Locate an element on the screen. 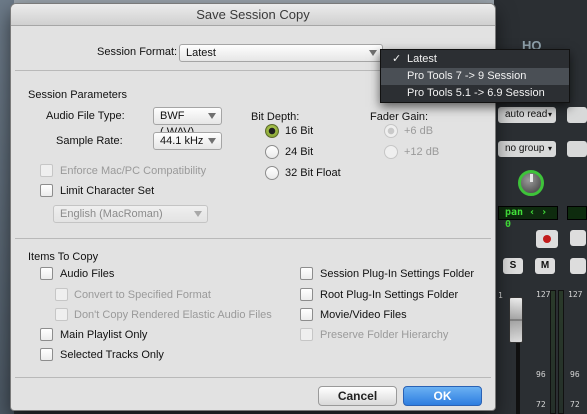 The width and height of the screenshot is (587, 414). bit-depth-24-radio is located at coordinates (272, 152).